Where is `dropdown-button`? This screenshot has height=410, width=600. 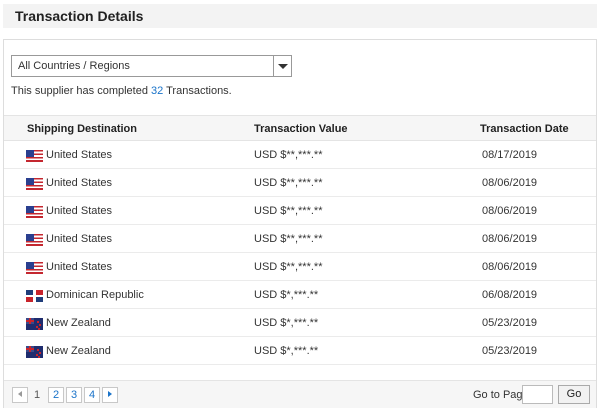
dropdown-button is located at coordinates (282, 66).